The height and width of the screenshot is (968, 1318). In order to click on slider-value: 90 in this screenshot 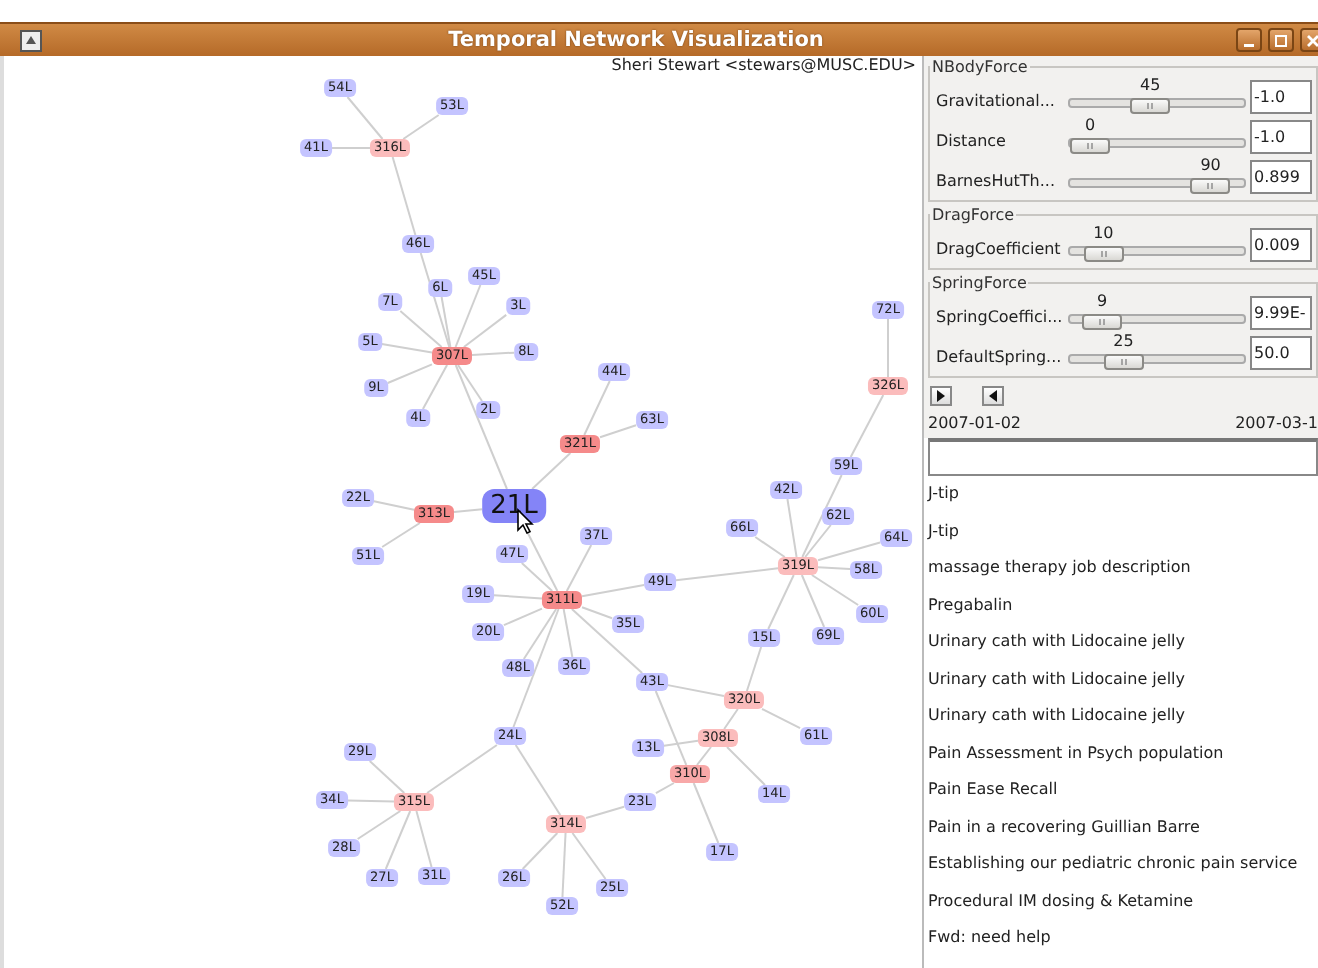, I will do `click(1210, 165)`.